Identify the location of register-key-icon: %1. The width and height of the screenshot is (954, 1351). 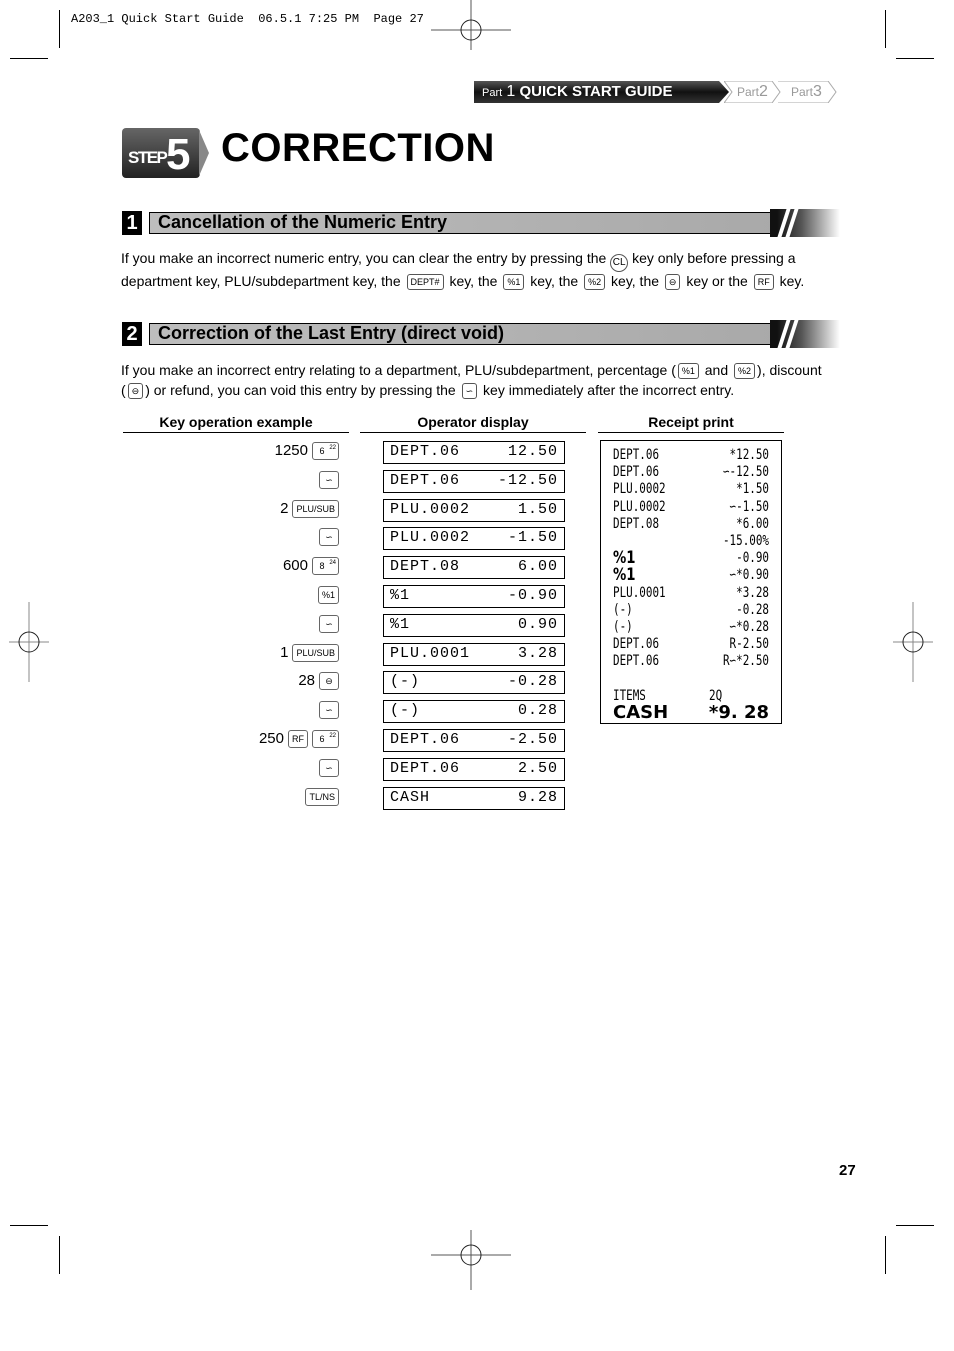
(328, 595).